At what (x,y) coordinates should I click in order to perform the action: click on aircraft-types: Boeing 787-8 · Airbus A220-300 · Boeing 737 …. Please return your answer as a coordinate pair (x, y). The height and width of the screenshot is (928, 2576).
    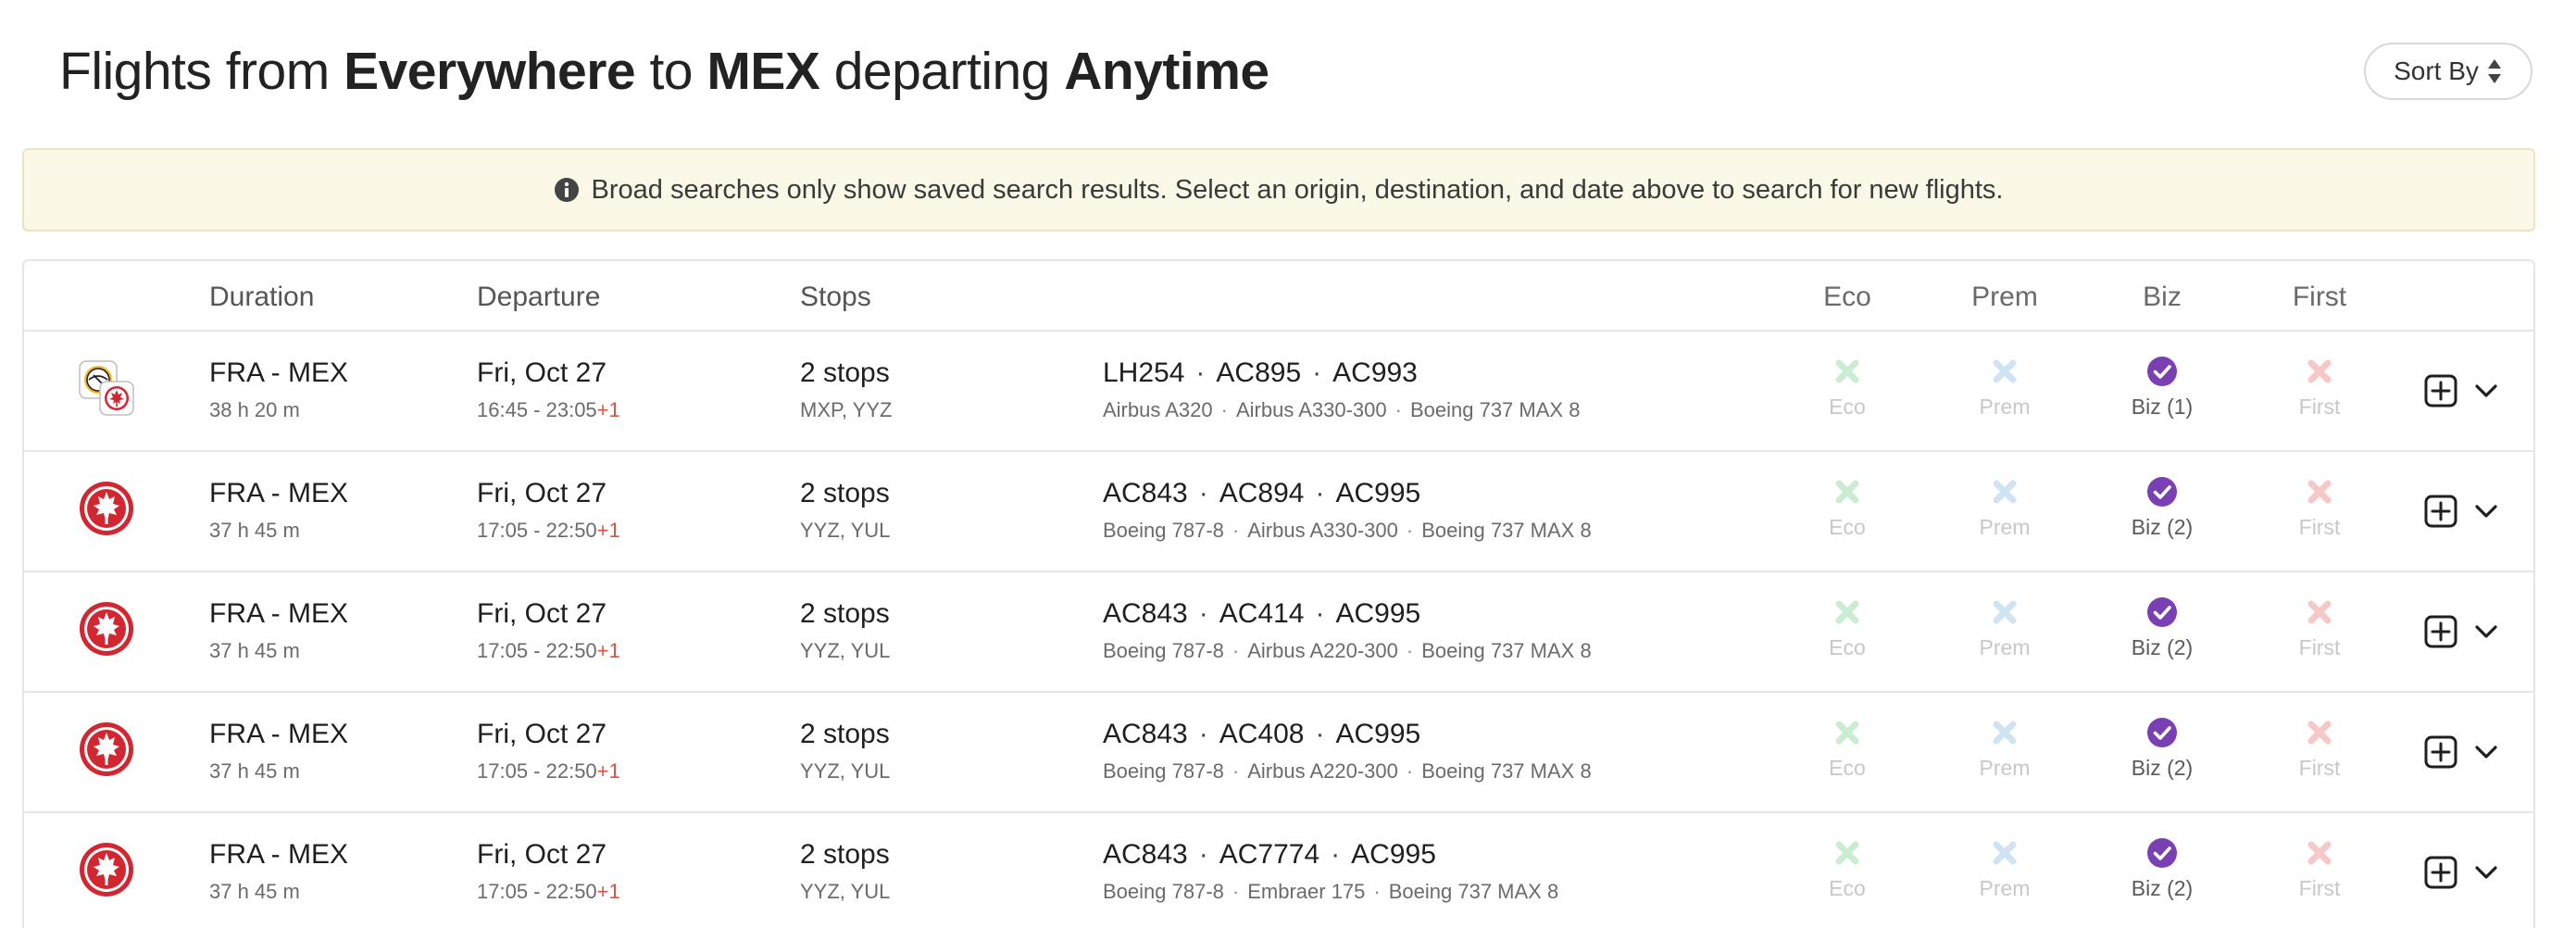
    Looking at the image, I should click on (1347, 651).